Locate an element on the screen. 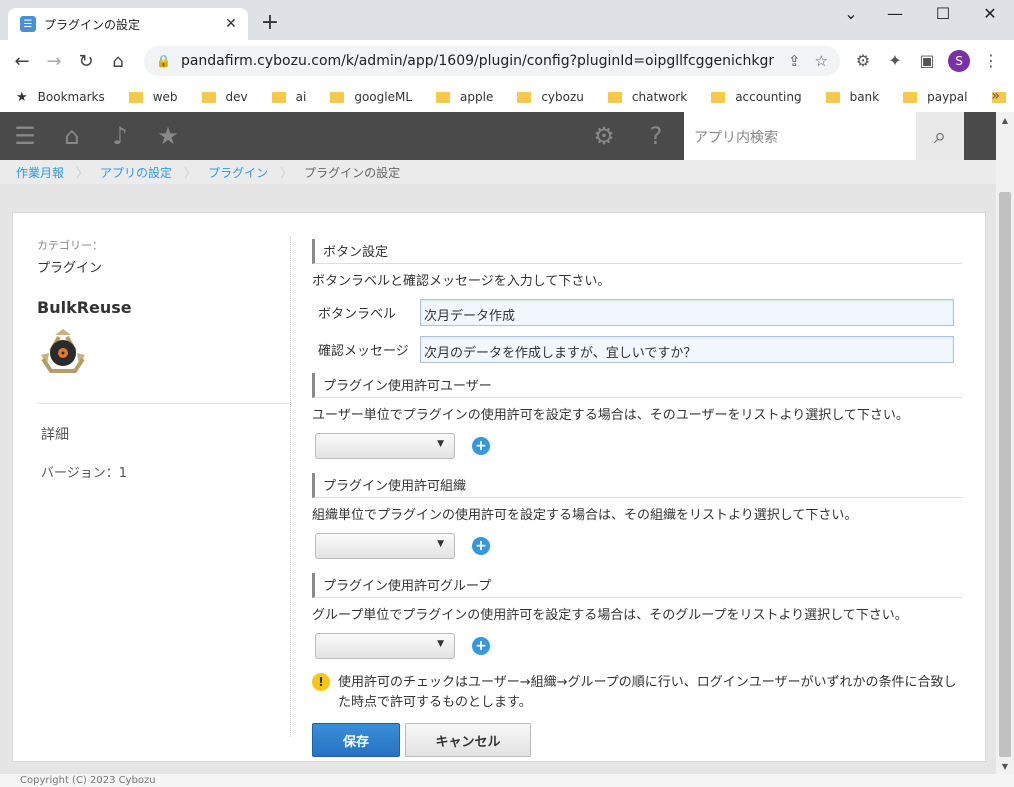 Image resolution: width=1014 pixels, height=787 pixels. menu-kebab-icon: ⋮ is located at coordinates (991, 60).